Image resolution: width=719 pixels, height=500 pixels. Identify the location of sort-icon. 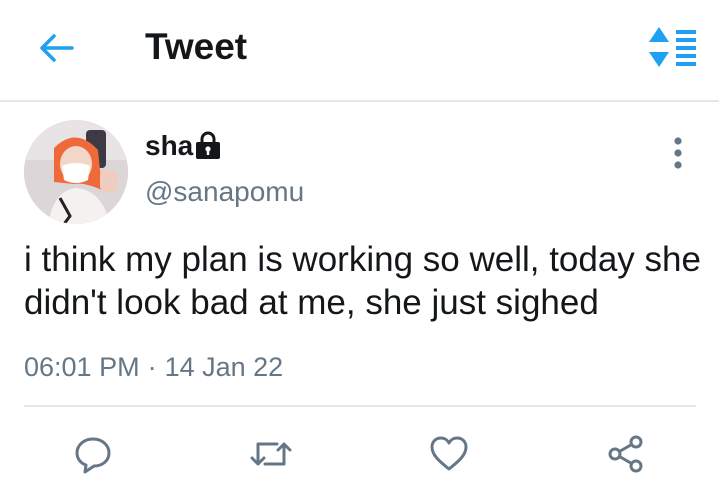
(672, 47).